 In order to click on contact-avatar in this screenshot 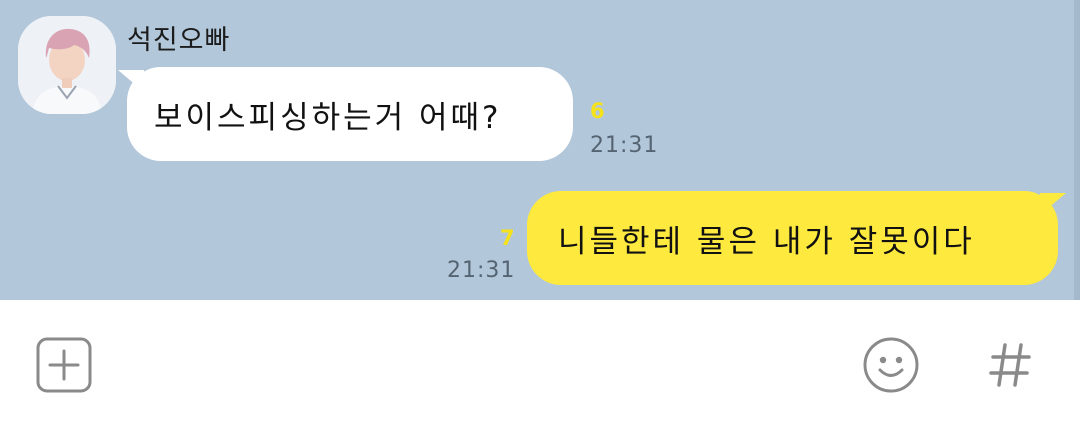, I will do `click(67, 65)`.